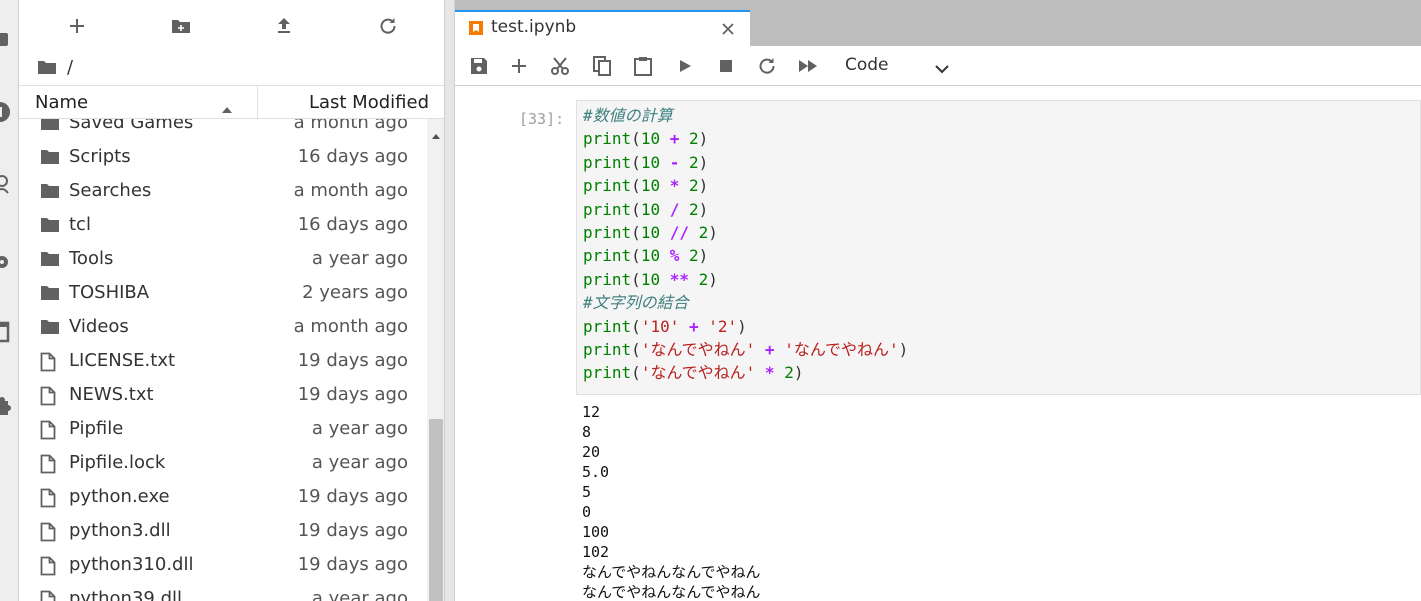 This screenshot has width=1421, height=601. I want to click on refresh-button, so click(388, 26).